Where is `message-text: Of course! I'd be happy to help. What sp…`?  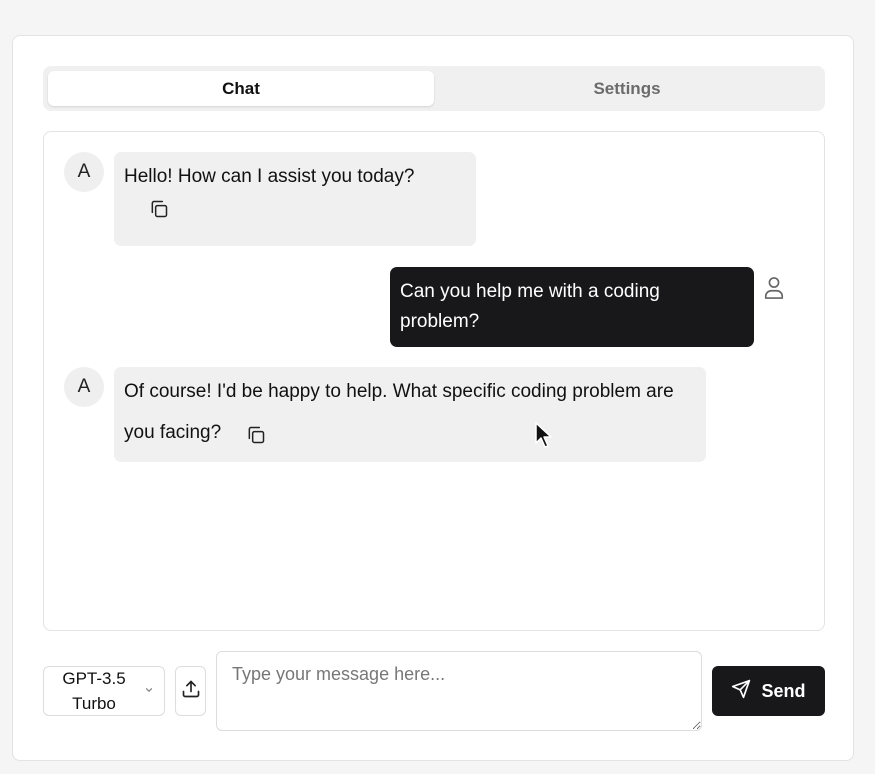 message-text: Of course! I'd be happy to help. What sp… is located at coordinates (399, 412).